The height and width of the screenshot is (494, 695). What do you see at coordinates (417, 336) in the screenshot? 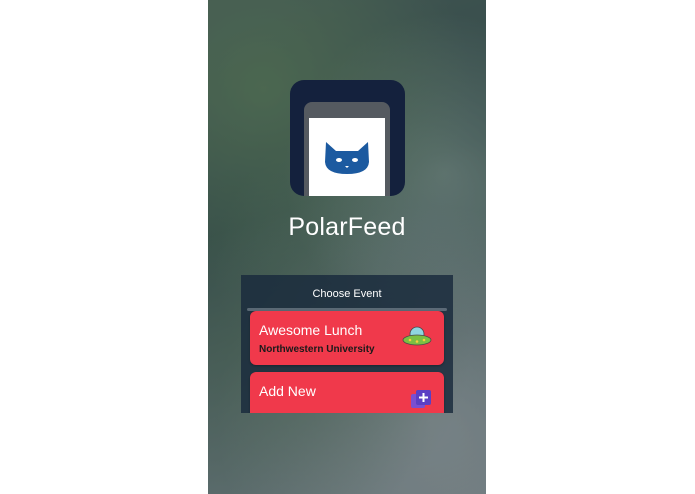
I see `ufo-icon` at bounding box center [417, 336].